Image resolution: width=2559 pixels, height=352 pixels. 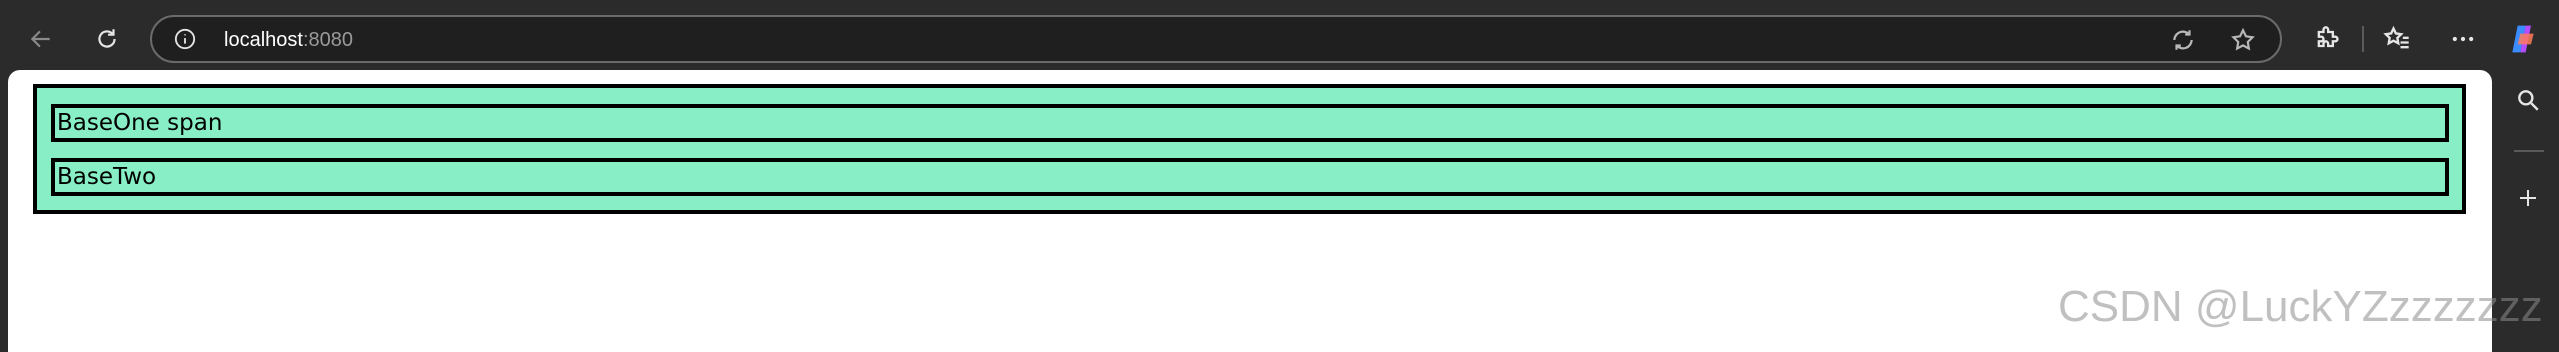 I want to click on more-icon, so click(x=2463, y=39).